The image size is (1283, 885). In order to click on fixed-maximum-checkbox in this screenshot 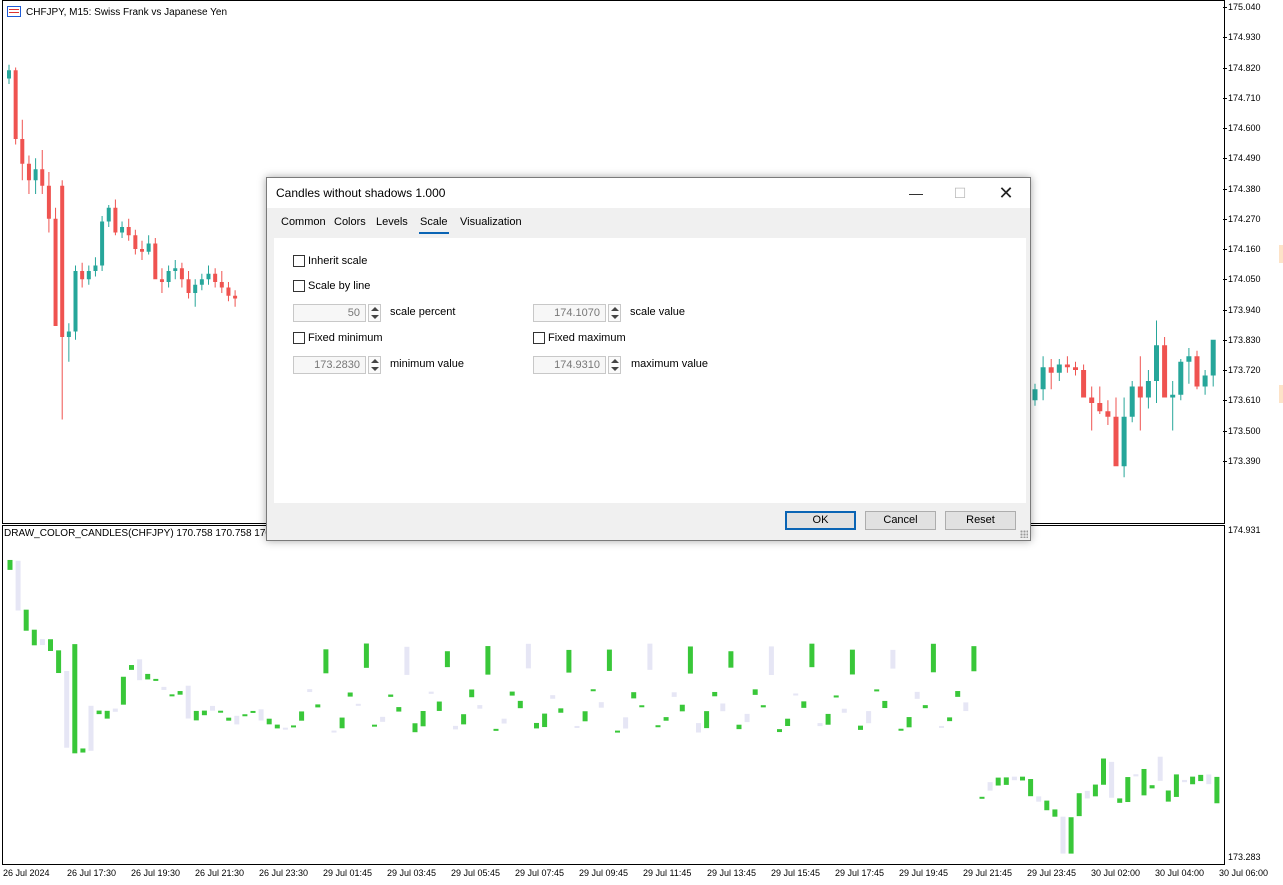, I will do `click(539, 338)`.